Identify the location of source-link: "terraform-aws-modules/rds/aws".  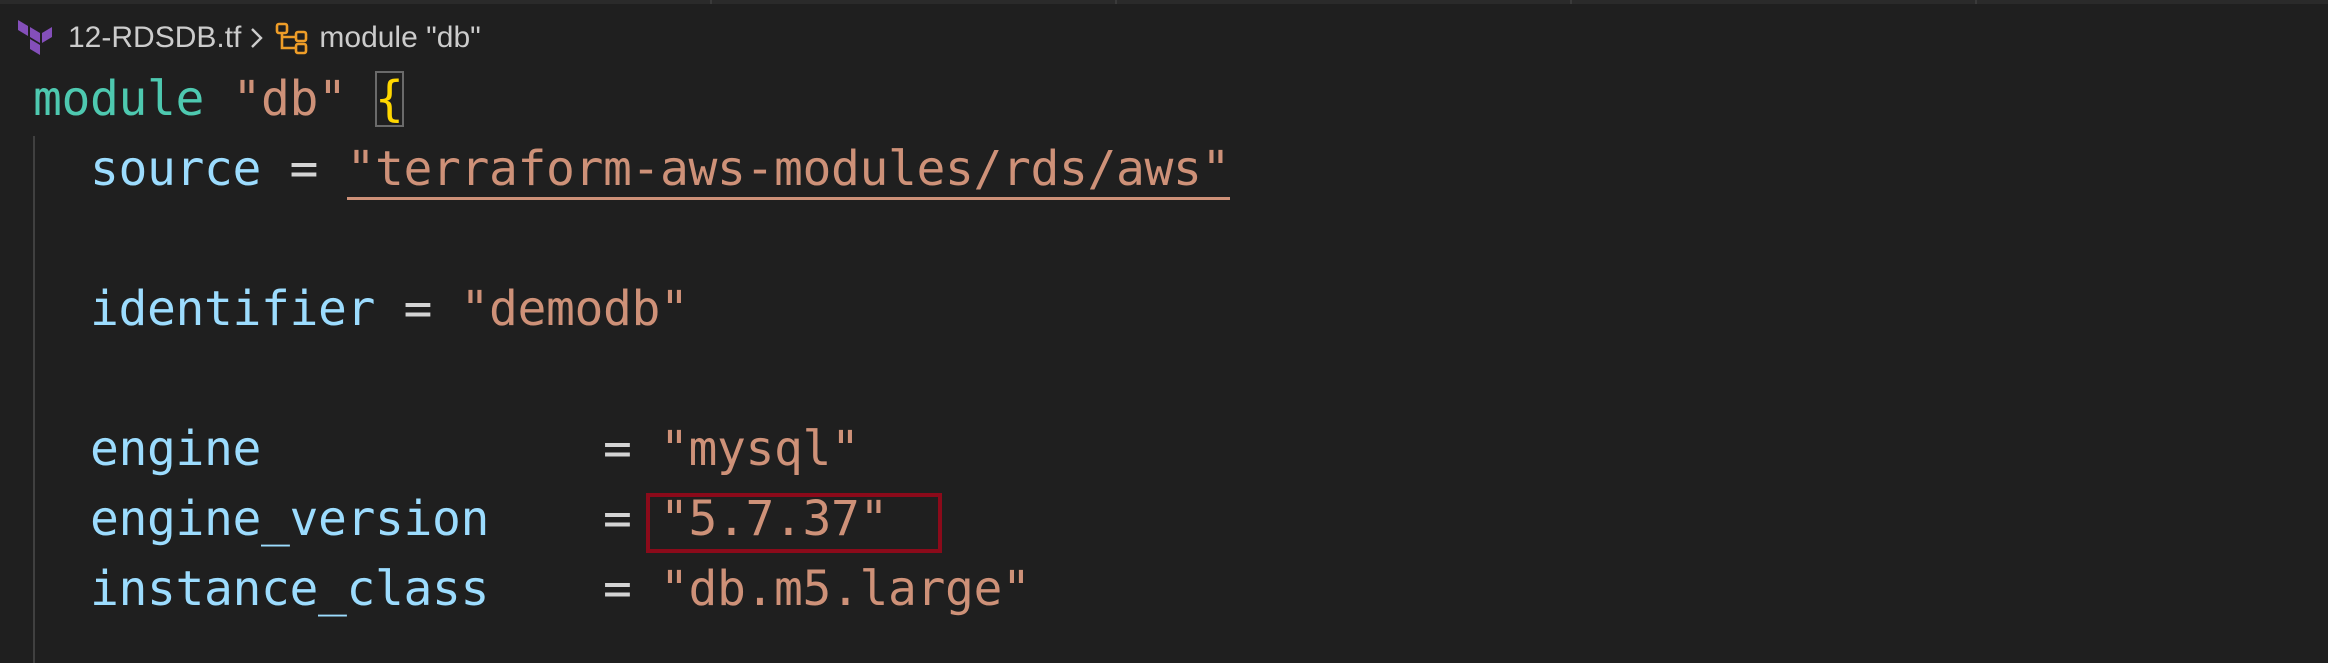
(788, 170).